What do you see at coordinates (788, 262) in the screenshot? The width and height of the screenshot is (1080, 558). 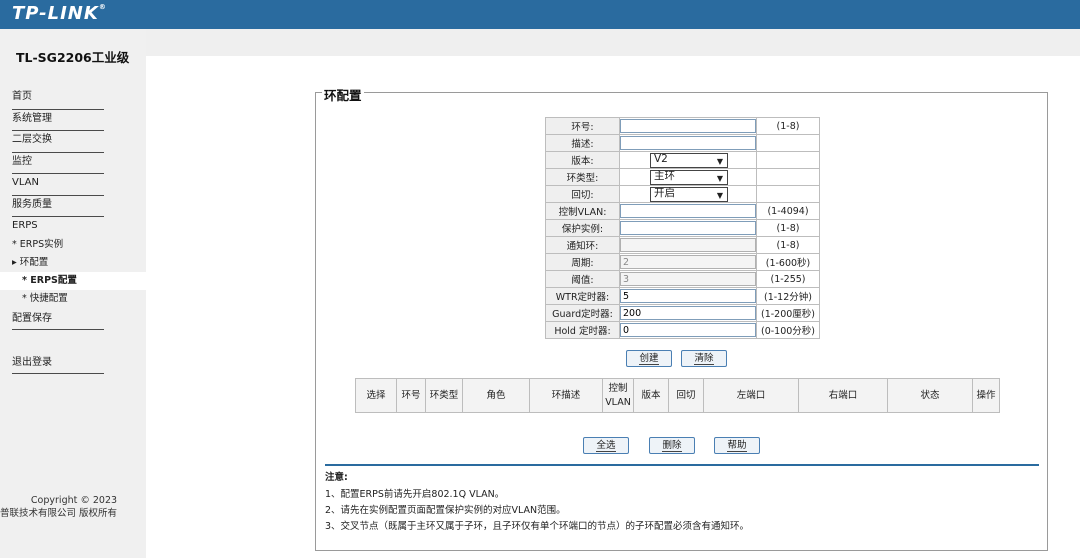 I see `period-range: (1-600秒)` at bounding box center [788, 262].